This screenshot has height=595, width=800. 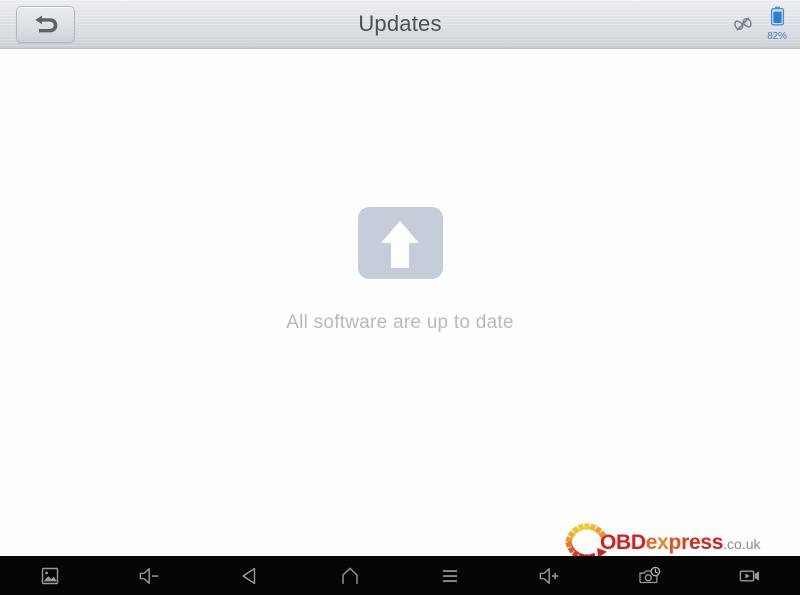 I want to click on nav-back-button, so click(x=250, y=575).